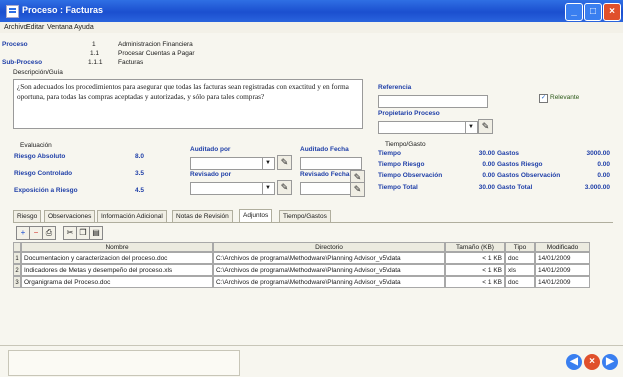 Image resolution: width=623 pixels, height=377 pixels. Describe the element at coordinates (140, 173) in the screenshot. I see `riesgo-controlado-value: 3.5` at that location.